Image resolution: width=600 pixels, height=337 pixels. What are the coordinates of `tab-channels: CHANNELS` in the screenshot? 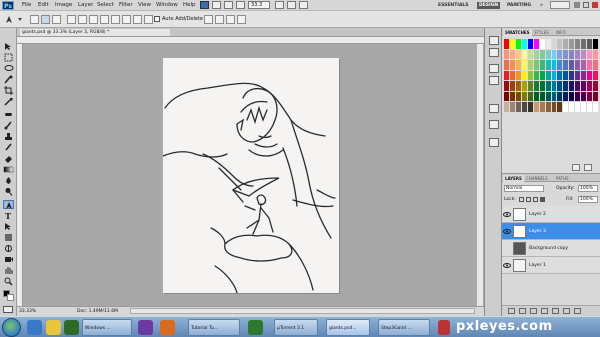 It's located at (537, 178).